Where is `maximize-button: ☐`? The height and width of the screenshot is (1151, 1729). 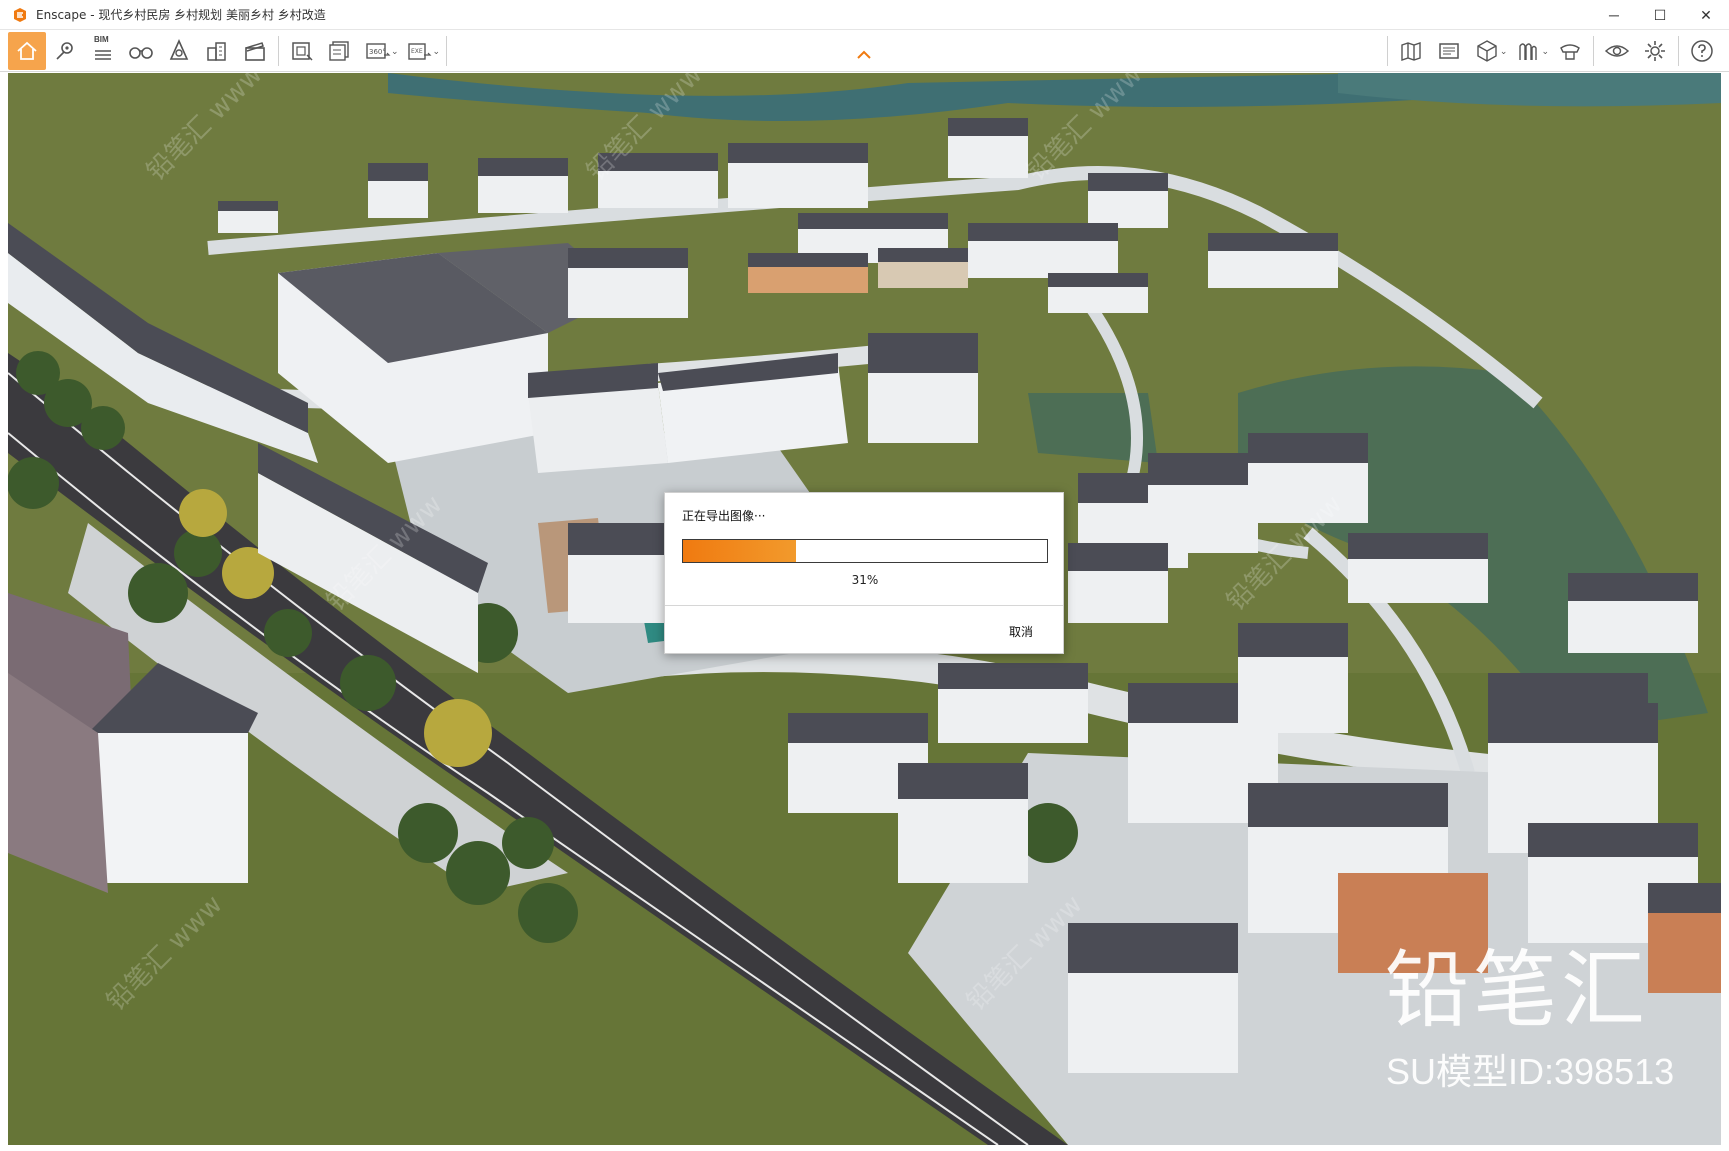 maximize-button: ☐ is located at coordinates (1660, 15).